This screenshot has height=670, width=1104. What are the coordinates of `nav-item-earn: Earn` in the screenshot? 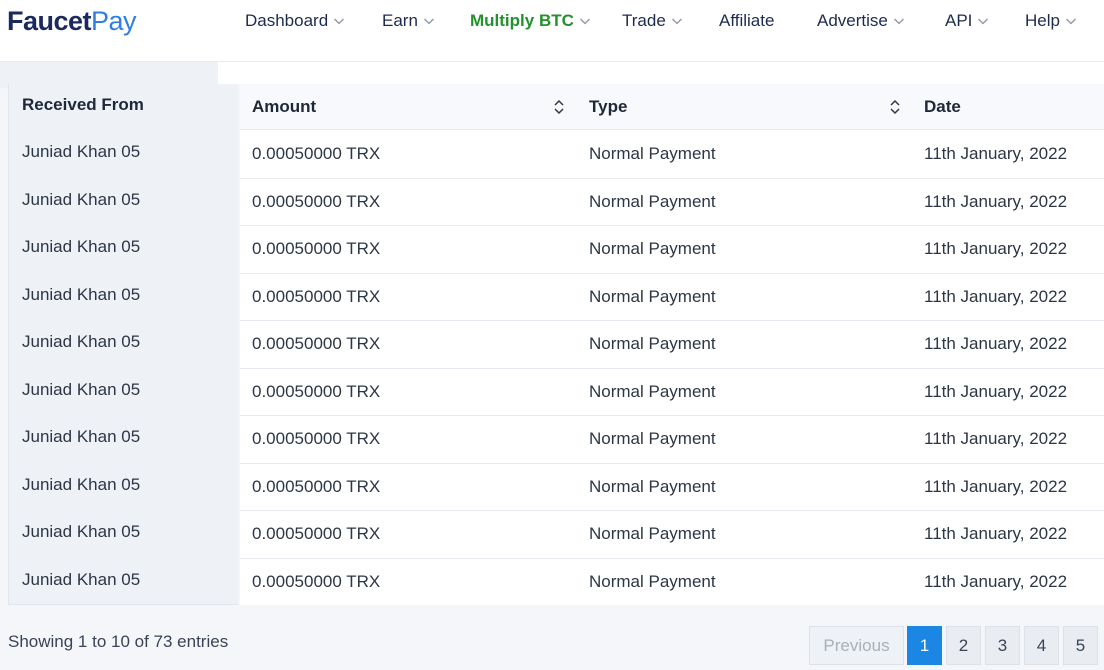 It's located at (408, 21).